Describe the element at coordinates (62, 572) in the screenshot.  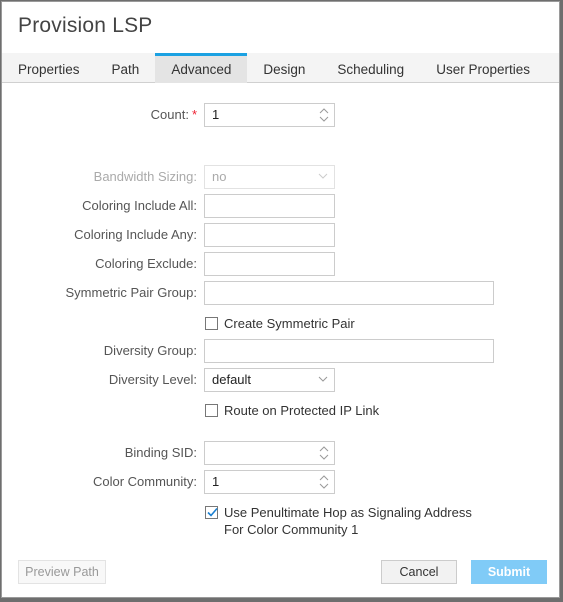
I see `preview-path-button: Preview Path` at that location.